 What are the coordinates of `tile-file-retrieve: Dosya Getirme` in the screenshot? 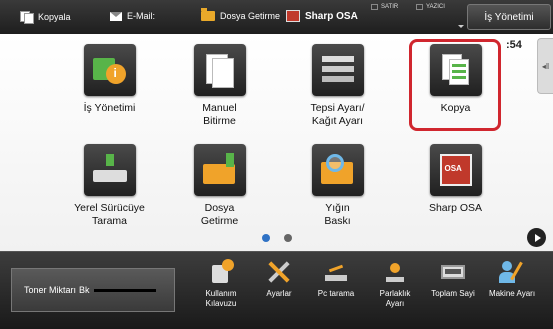 It's located at (219, 186).